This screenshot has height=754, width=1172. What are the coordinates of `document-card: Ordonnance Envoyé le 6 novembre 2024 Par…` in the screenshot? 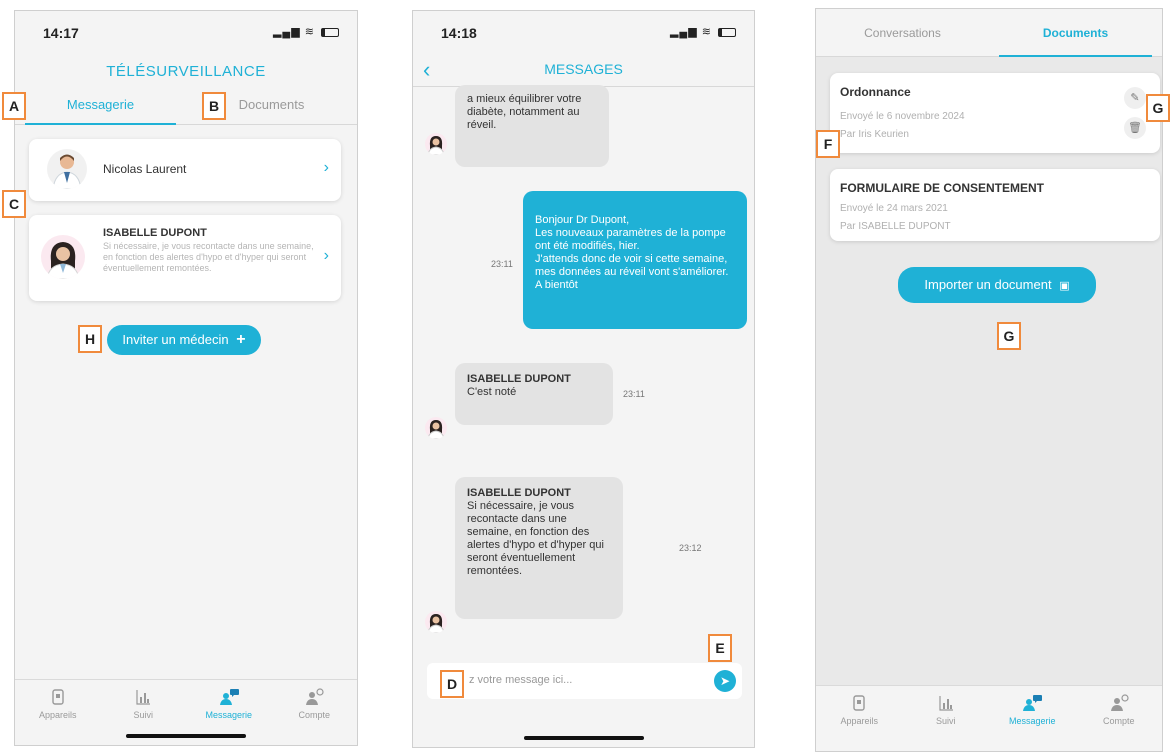 It's located at (995, 113).